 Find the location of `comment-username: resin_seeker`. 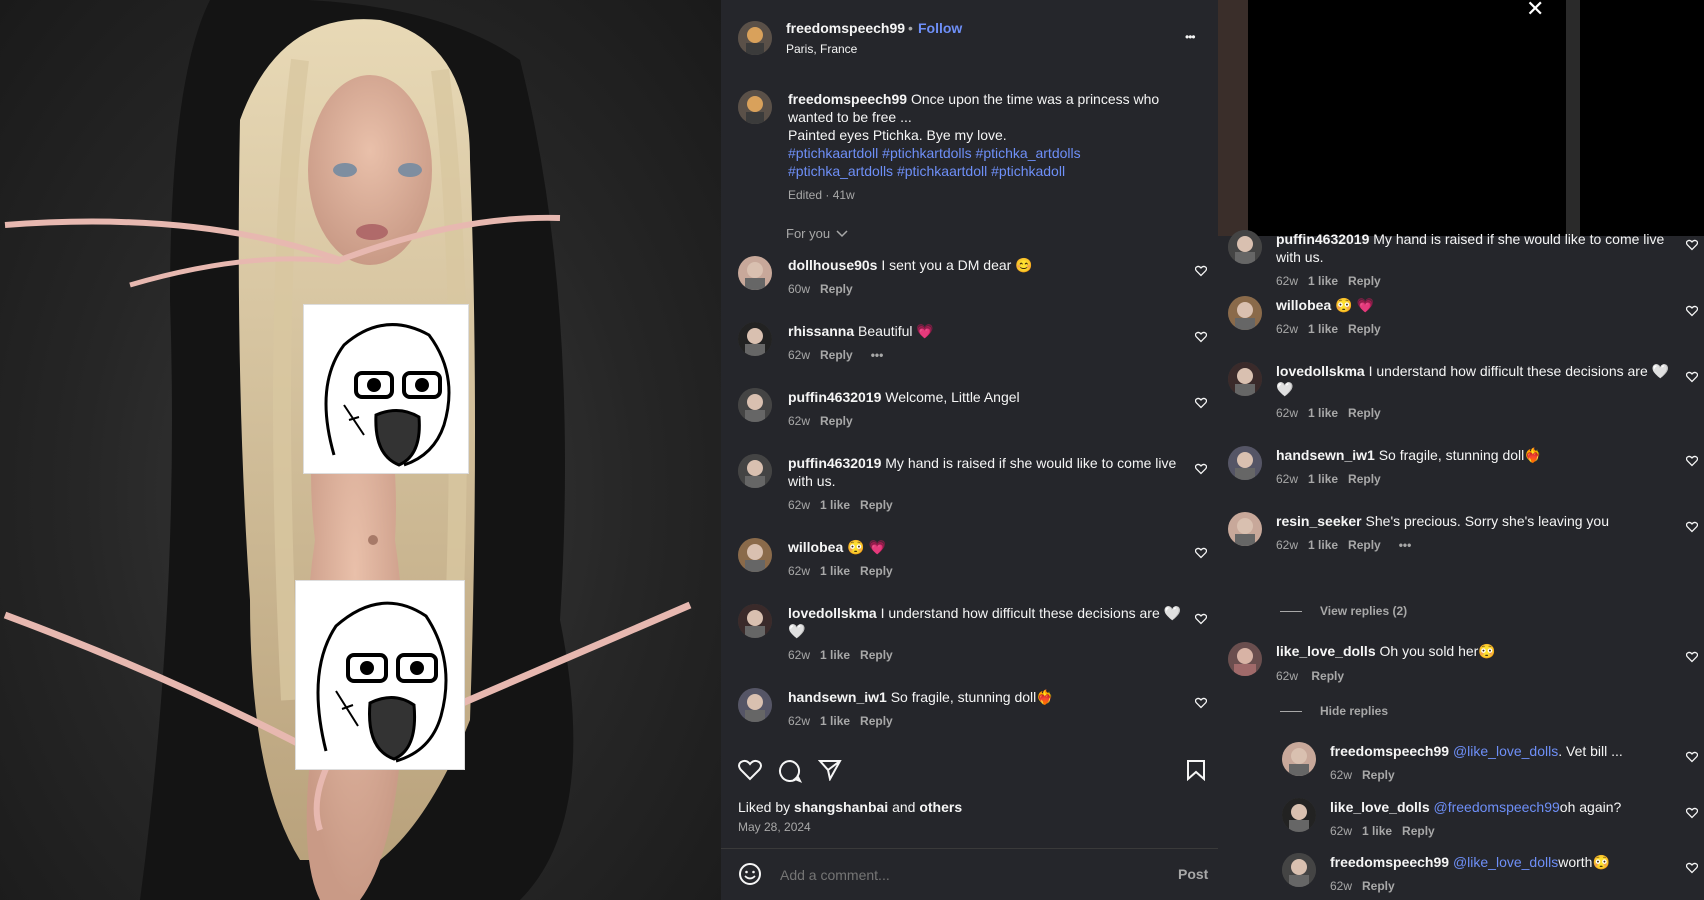

comment-username: resin_seeker is located at coordinates (1319, 521).